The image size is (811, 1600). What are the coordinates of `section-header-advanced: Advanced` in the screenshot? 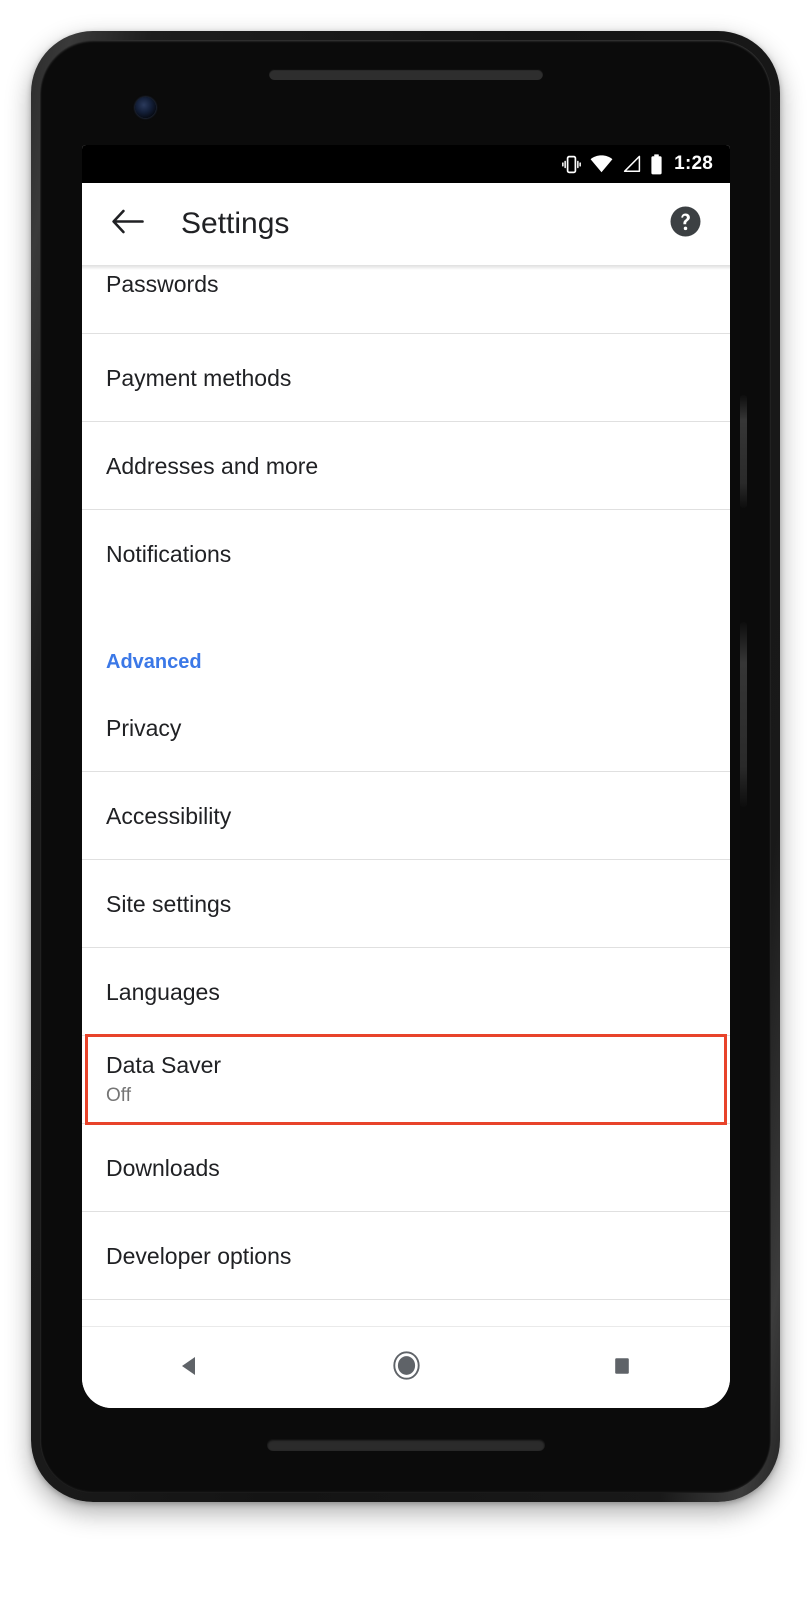 It's located at (406, 640).